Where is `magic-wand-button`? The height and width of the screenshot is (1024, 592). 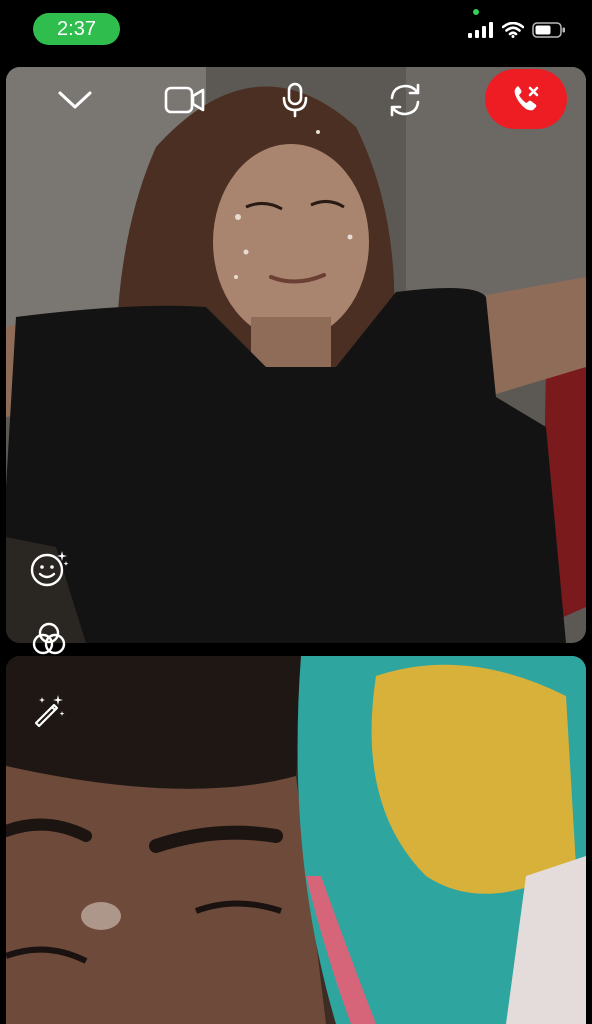 magic-wand-button is located at coordinates (49, 710).